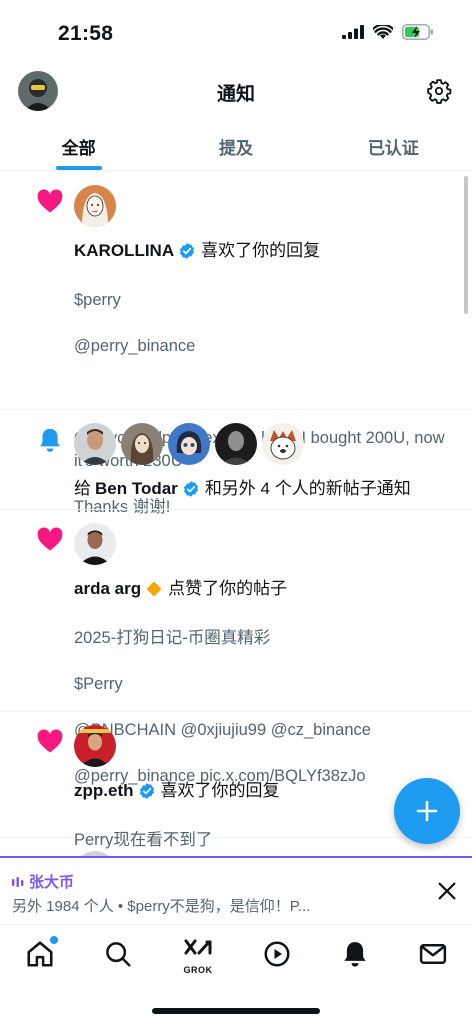  Describe the element at coordinates (236, 1011) in the screenshot. I see `home-indicator` at that location.